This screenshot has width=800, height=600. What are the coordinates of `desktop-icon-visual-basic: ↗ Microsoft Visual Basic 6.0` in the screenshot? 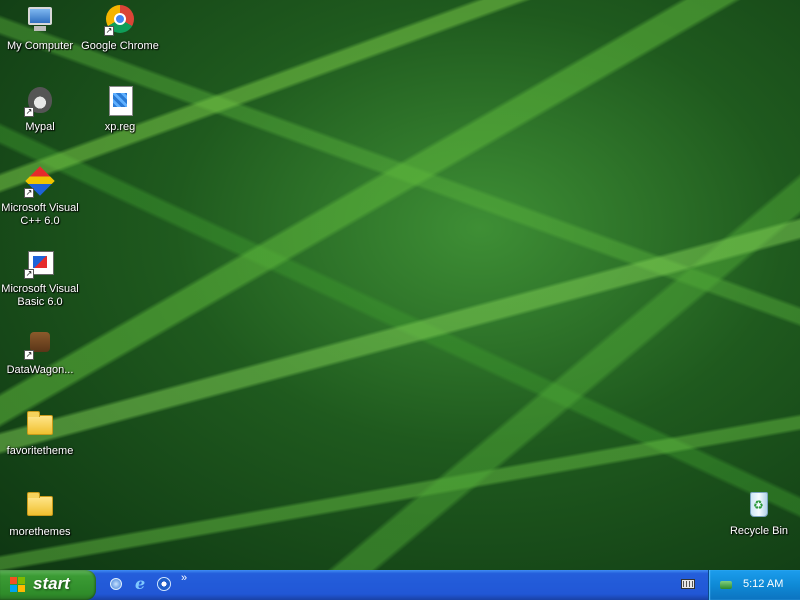 It's located at (40, 278).